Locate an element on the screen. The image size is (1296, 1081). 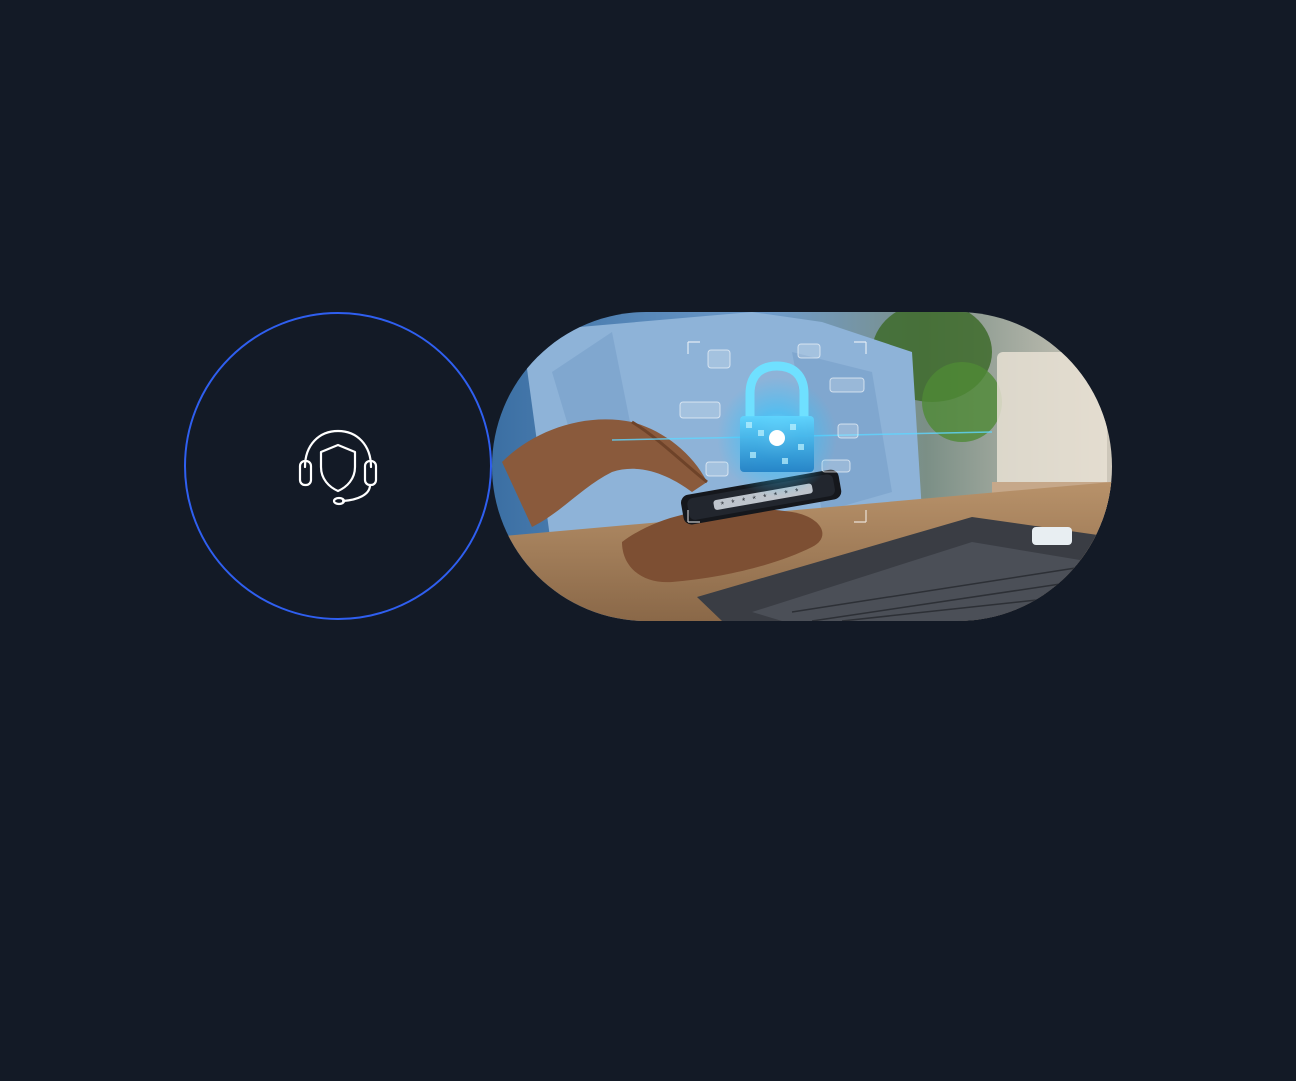
headset-shield-icon is located at coordinates (338, 467).